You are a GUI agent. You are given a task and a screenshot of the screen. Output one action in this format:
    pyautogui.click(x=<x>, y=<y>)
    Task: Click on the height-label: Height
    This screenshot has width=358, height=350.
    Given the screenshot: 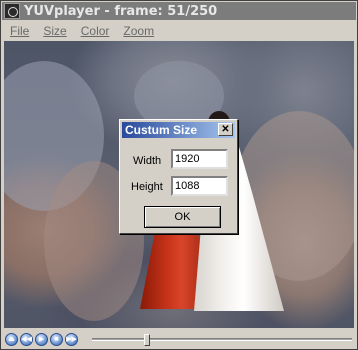 What is the action you would take?
    pyautogui.click(x=147, y=187)
    